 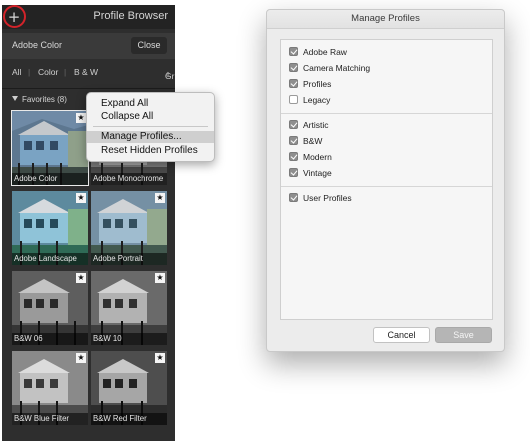 What do you see at coordinates (325, 52) in the screenshot?
I see `checkbox-label: Adobe Raw` at bounding box center [325, 52].